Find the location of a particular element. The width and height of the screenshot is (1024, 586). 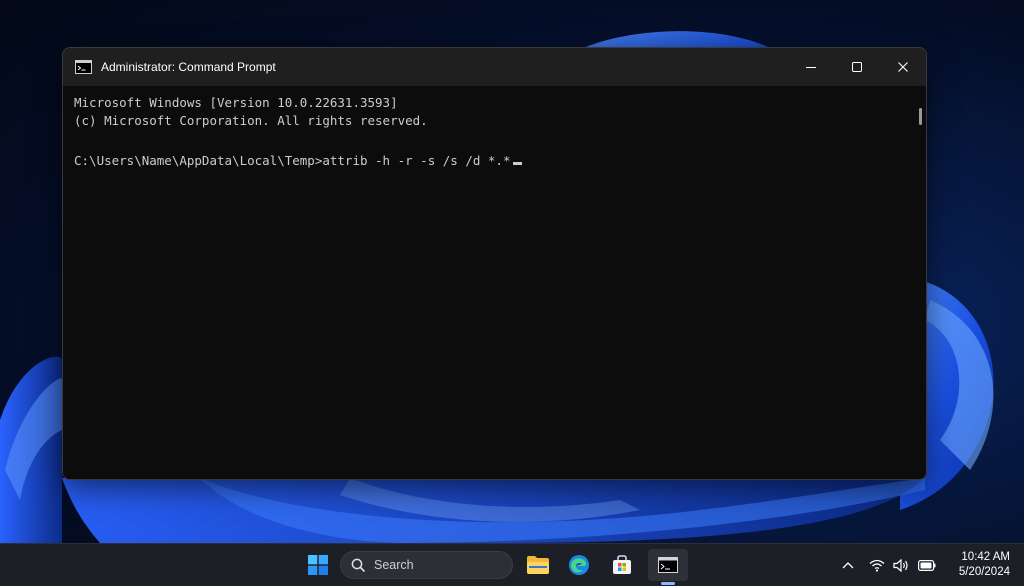

wifi-icon is located at coordinates (877, 565).